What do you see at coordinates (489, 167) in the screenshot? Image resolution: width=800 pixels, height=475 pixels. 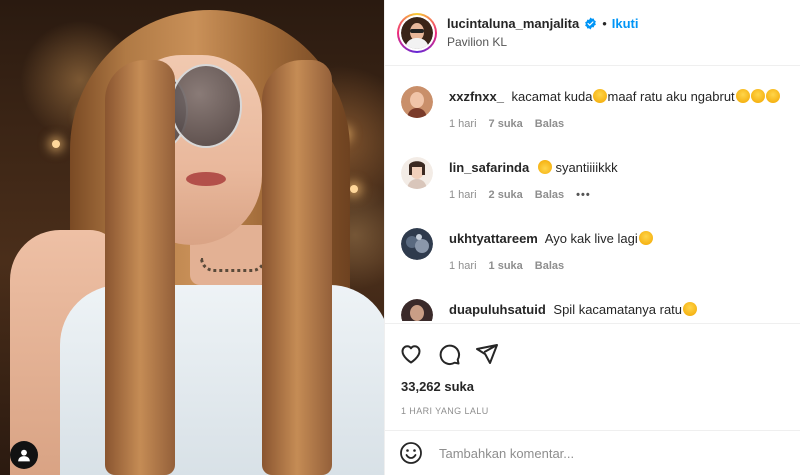 I see `comment-username: lin_safarinda` at bounding box center [489, 167].